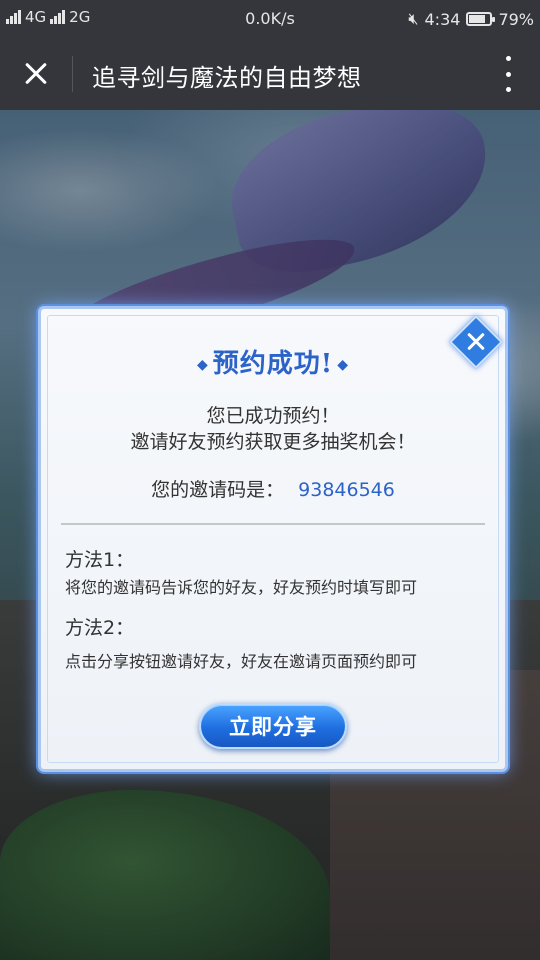 The width and height of the screenshot is (540, 960). I want to click on invite-prompt: 邀请好友预约获取更多抽奖机会！, so click(273, 442).